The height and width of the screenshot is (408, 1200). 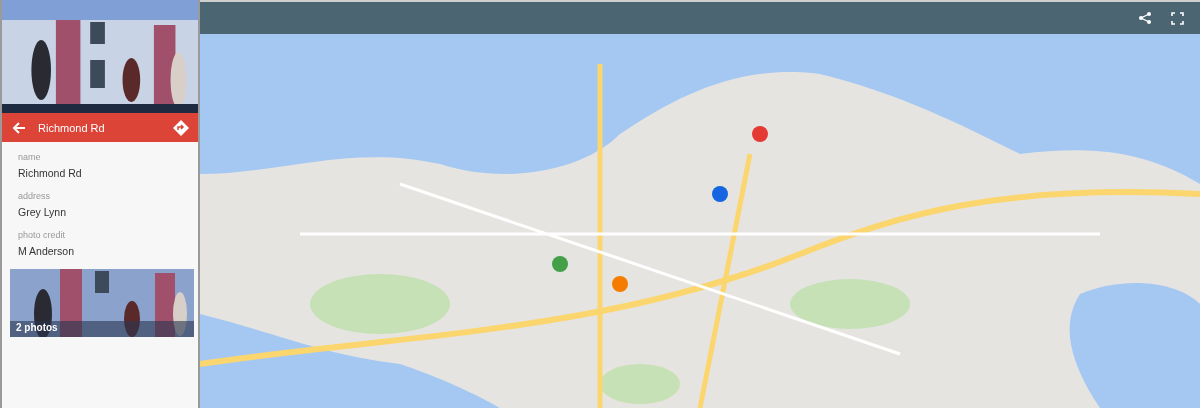 What do you see at coordinates (72, 127) in the screenshot?
I see `place-title: Richmond Rd` at bounding box center [72, 127].